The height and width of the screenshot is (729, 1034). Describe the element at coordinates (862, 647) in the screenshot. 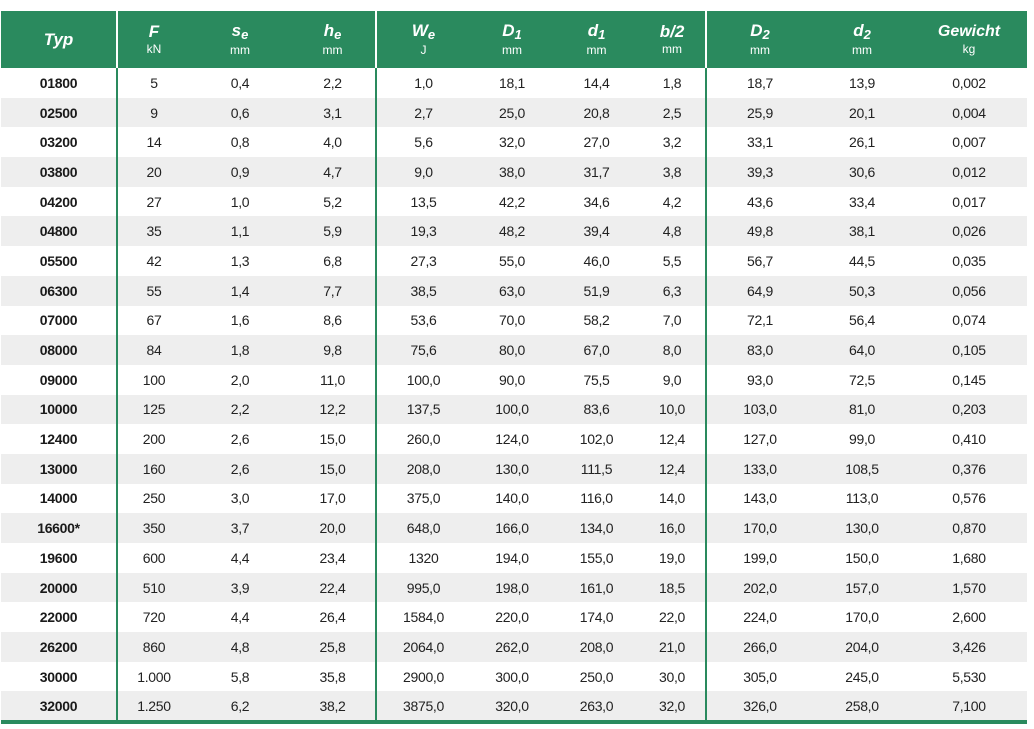

I see `table-cell: 204,0` at that location.